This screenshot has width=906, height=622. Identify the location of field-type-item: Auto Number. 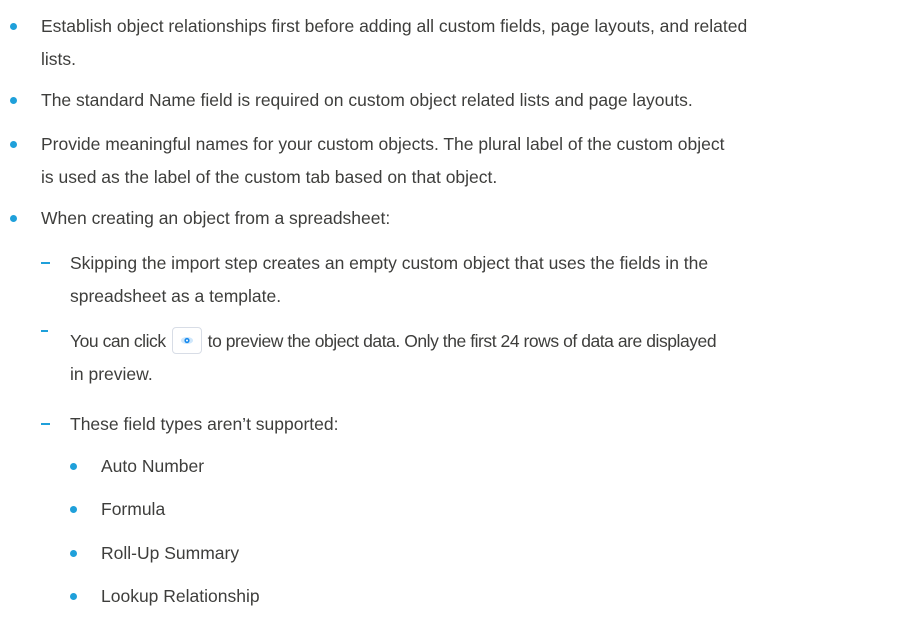
(153, 466).